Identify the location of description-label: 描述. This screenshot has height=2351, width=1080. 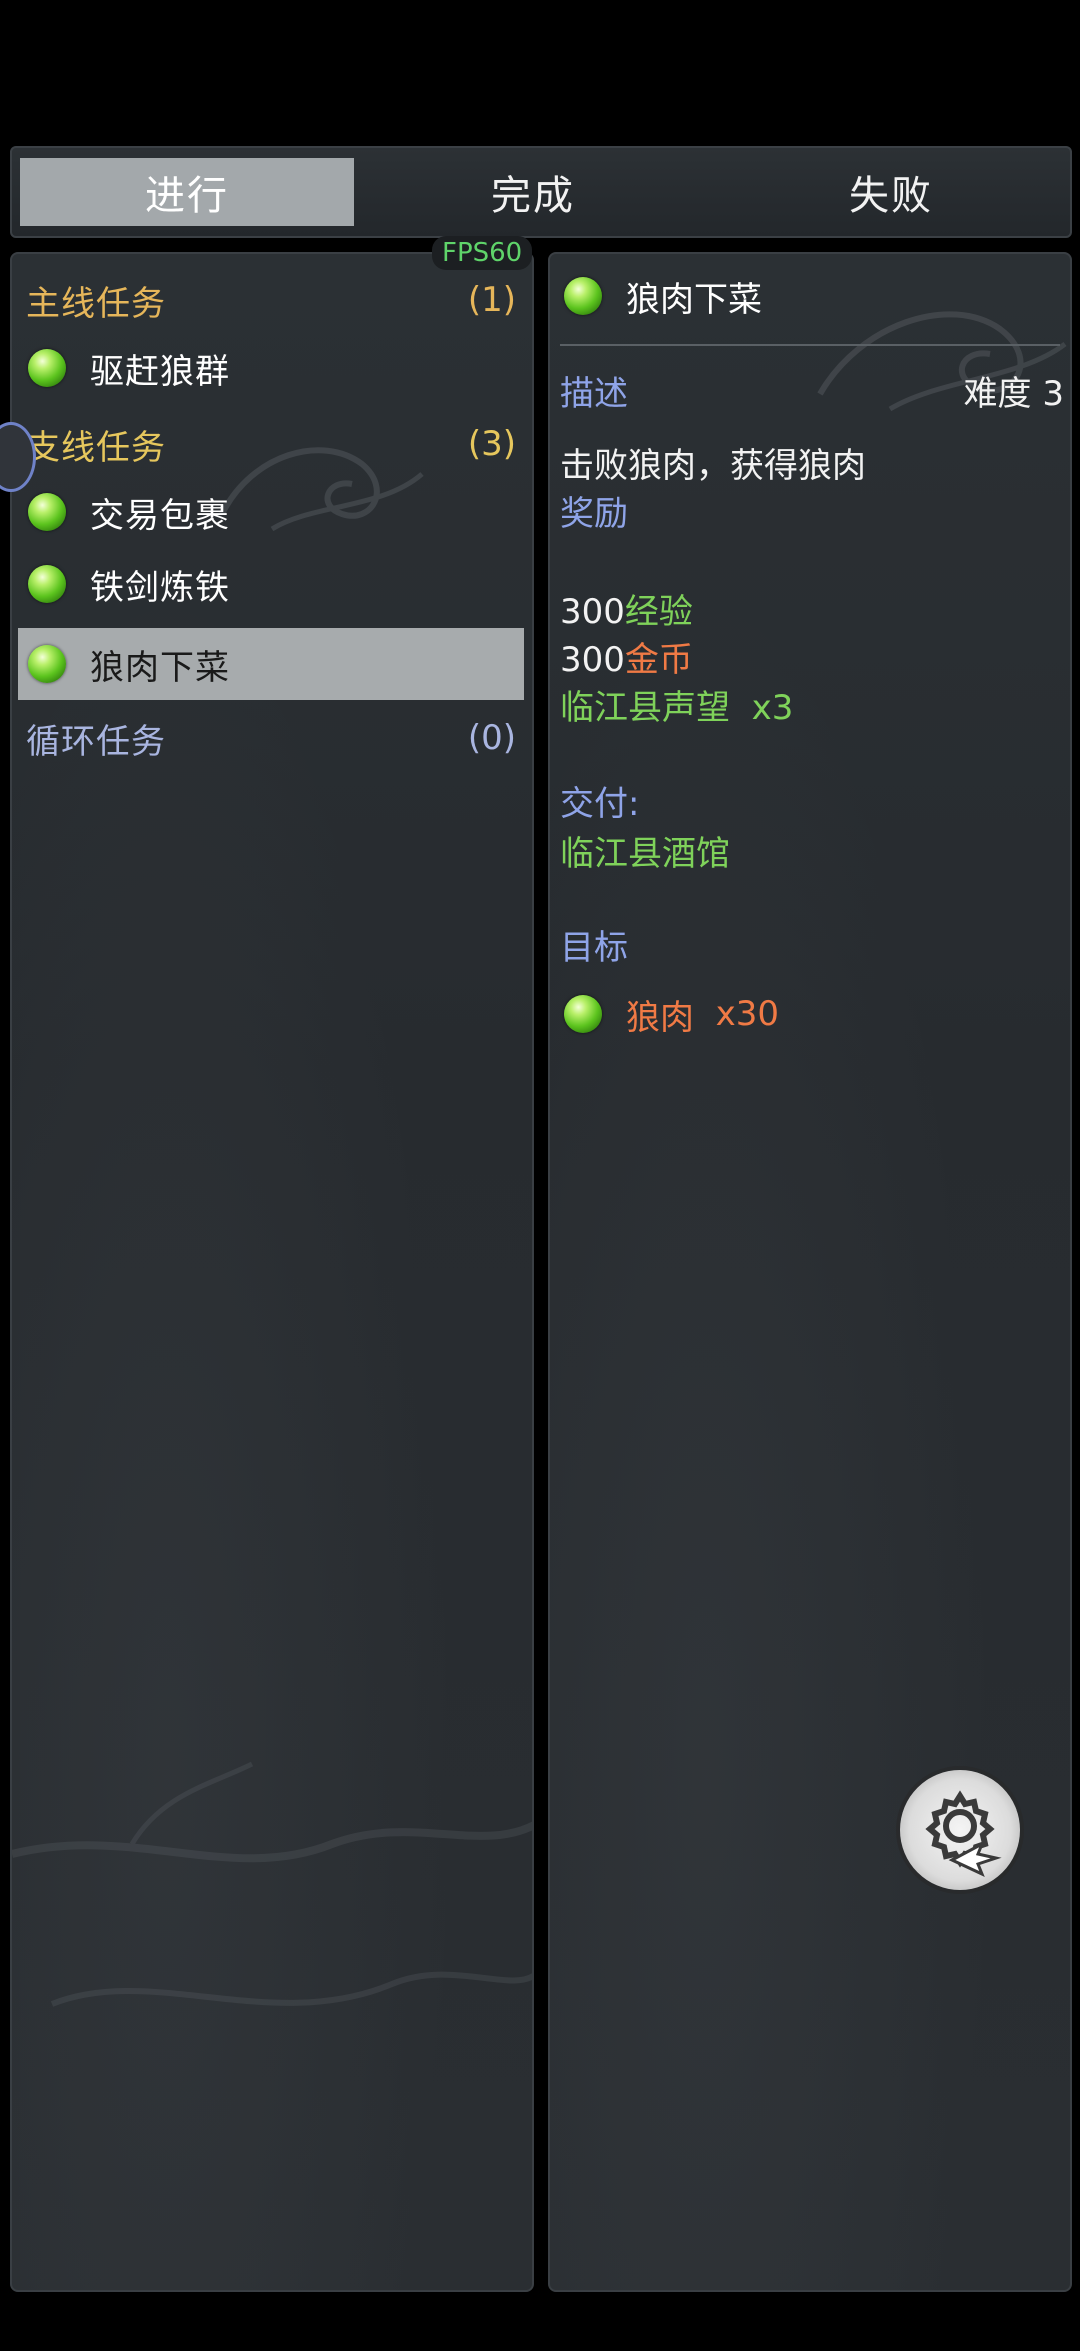
(594, 394).